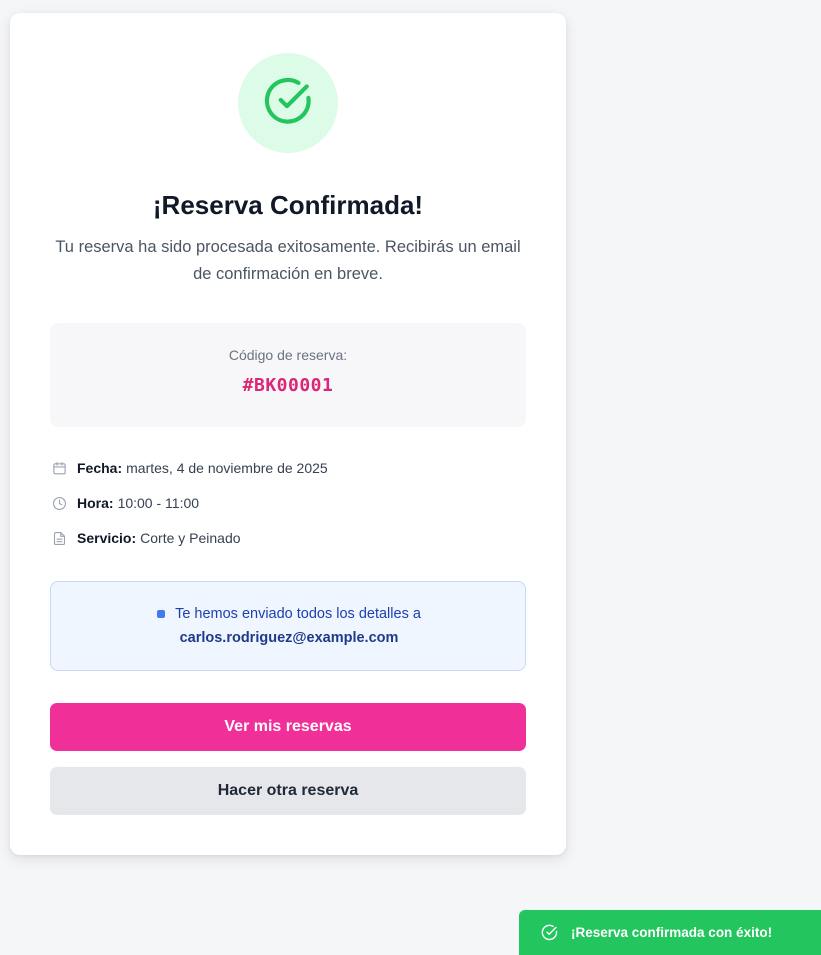  Describe the element at coordinates (161, 614) in the screenshot. I see `mail-icon` at that location.